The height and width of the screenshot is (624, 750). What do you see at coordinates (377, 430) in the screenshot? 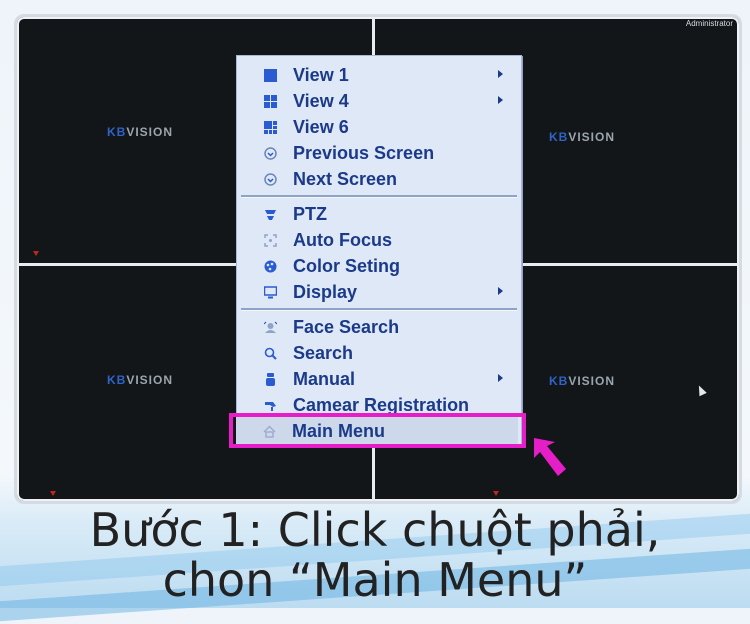
I see `highlight-box` at bounding box center [377, 430].